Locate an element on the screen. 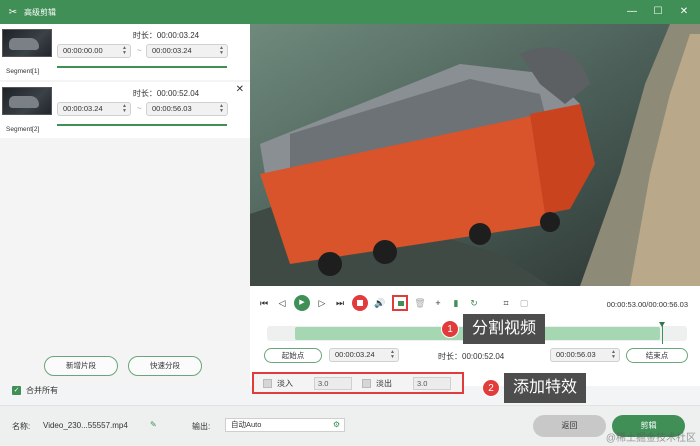 This screenshot has width=700, height=446. set-end-button: 结束点 is located at coordinates (657, 355).